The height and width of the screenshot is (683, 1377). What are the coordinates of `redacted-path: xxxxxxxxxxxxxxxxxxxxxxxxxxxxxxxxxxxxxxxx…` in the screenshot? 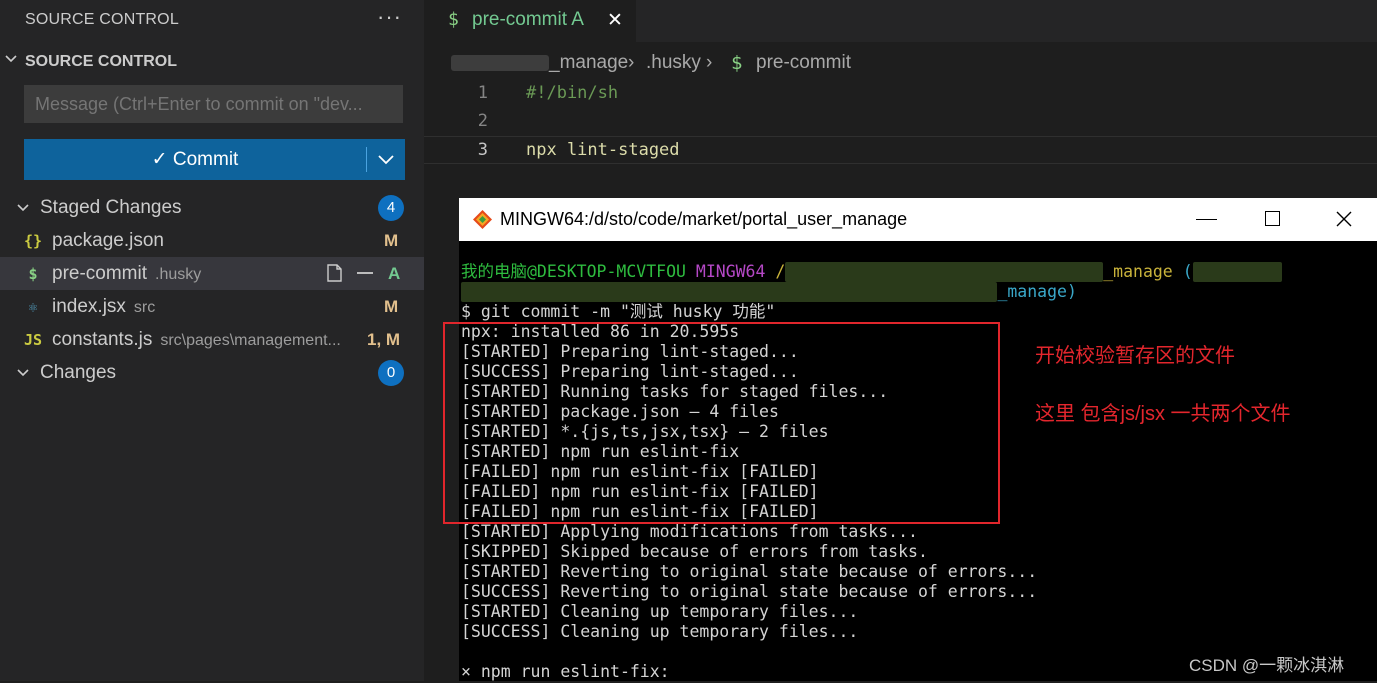 It's located at (729, 292).